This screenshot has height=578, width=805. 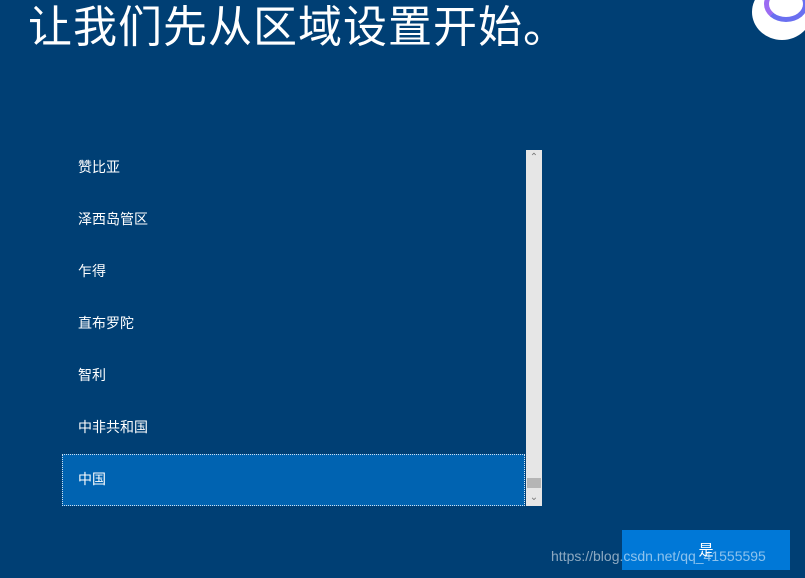 I want to click on list-item-label: 直布罗陀, so click(x=106, y=324).